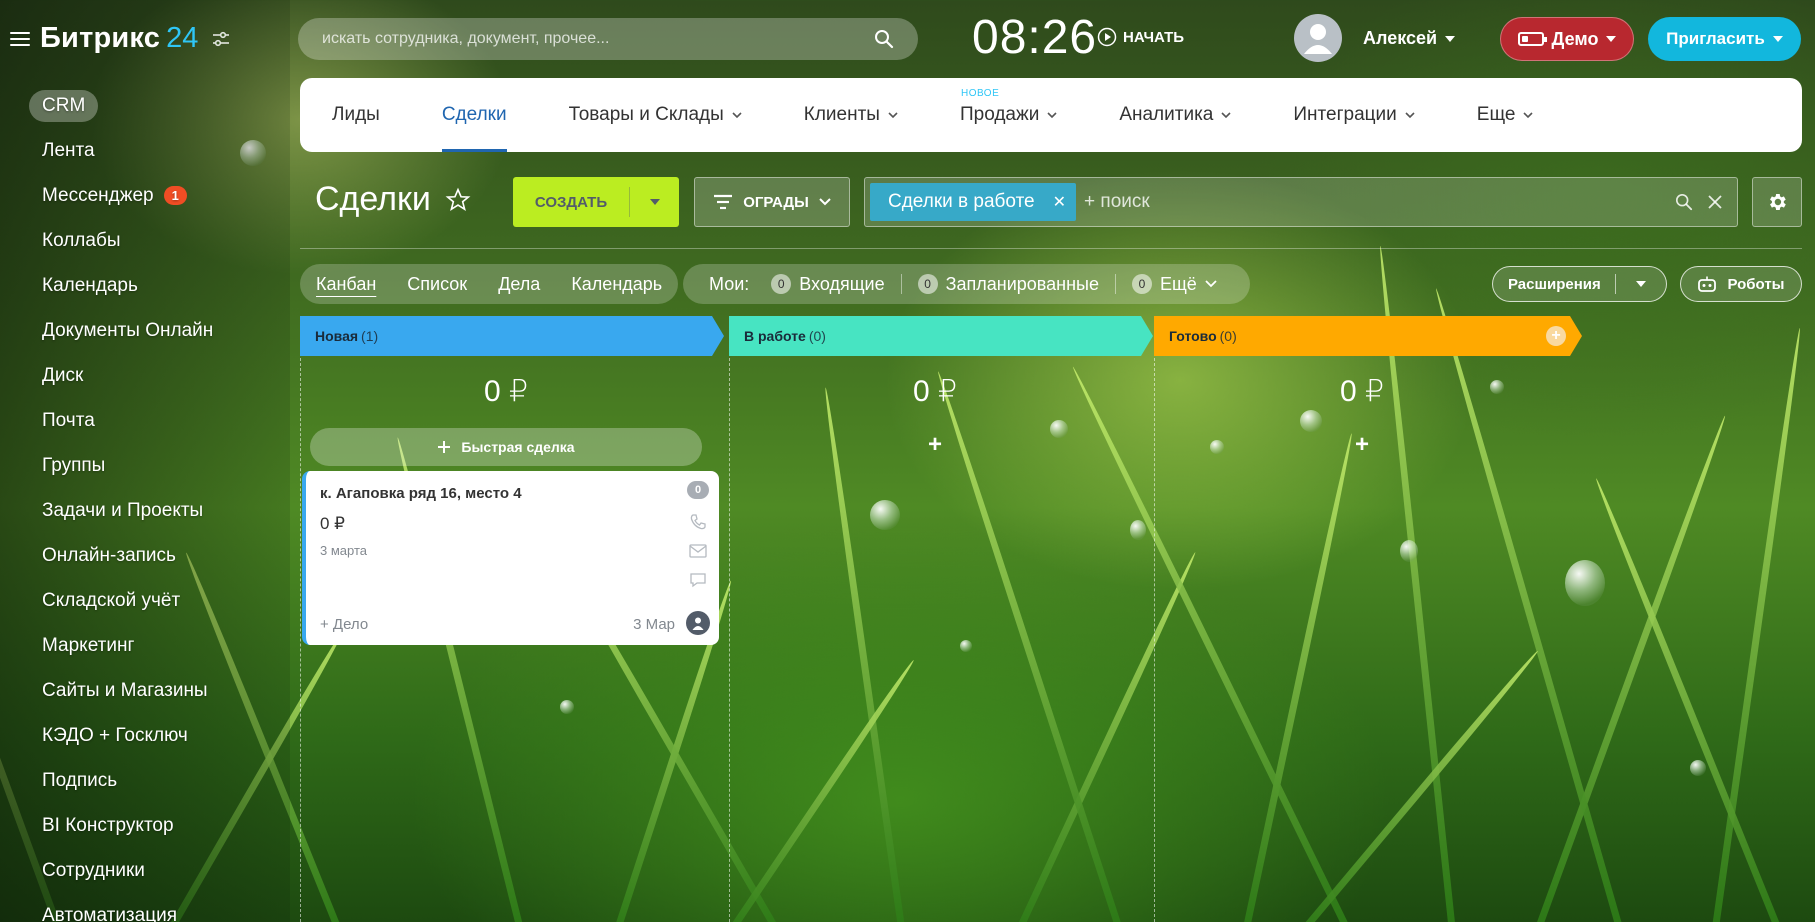 Image resolution: width=1815 pixels, height=922 pixels. What do you see at coordinates (698, 580) in the screenshot?
I see `chat-icon` at bounding box center [698, 580].